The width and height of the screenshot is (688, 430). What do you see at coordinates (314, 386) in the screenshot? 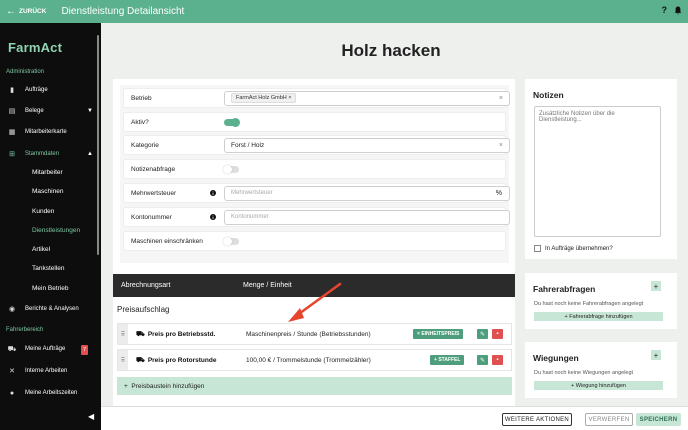
I see `add-price-component-button: + Preisbaustein hinzufügen` at bounding box center [314, 386].